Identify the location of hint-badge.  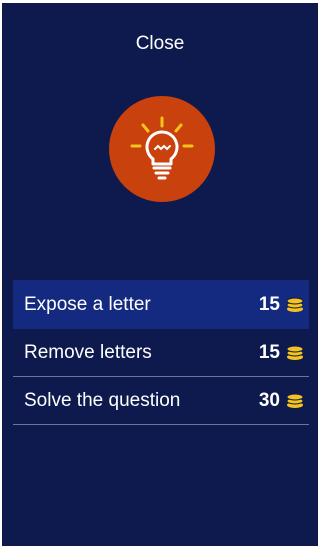
(162, 149).